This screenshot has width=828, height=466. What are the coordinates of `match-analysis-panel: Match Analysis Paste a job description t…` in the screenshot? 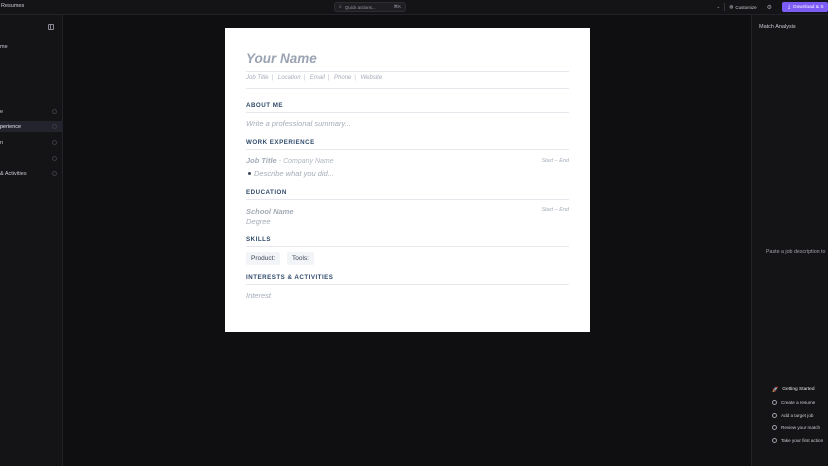 It's located at (789, 240).